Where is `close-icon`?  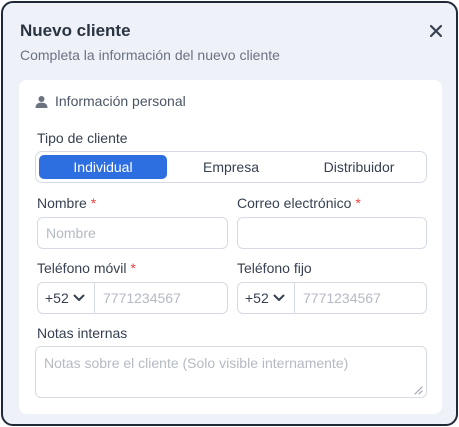
close-icon is located at coordinates (436, 31).